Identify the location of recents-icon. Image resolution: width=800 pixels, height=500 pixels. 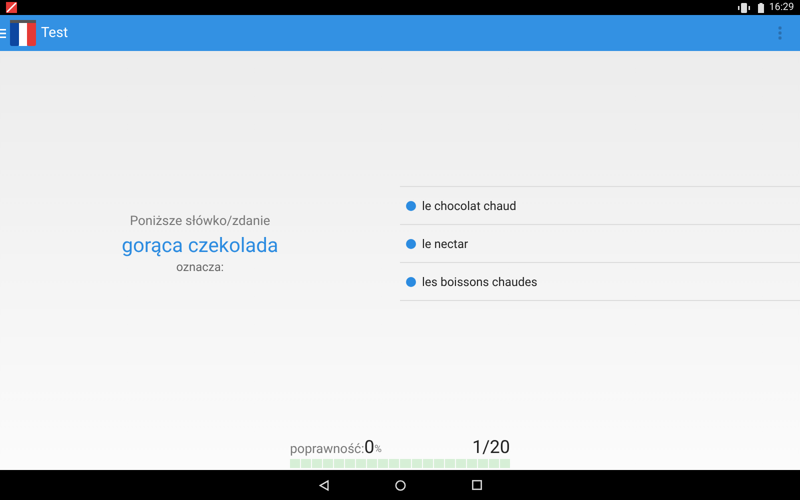
(477, 485).